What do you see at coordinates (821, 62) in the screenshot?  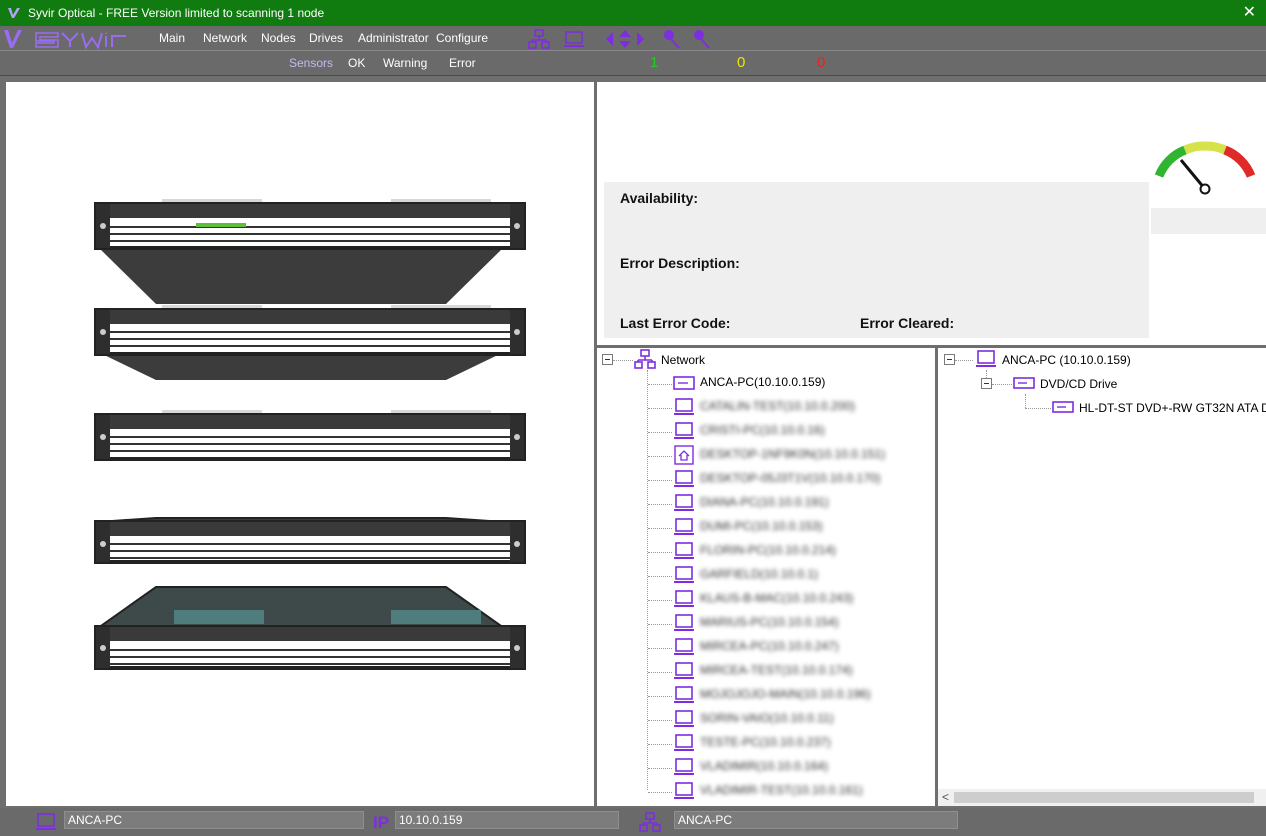 I see `error-count: 0` at bounding box center [821, 62].